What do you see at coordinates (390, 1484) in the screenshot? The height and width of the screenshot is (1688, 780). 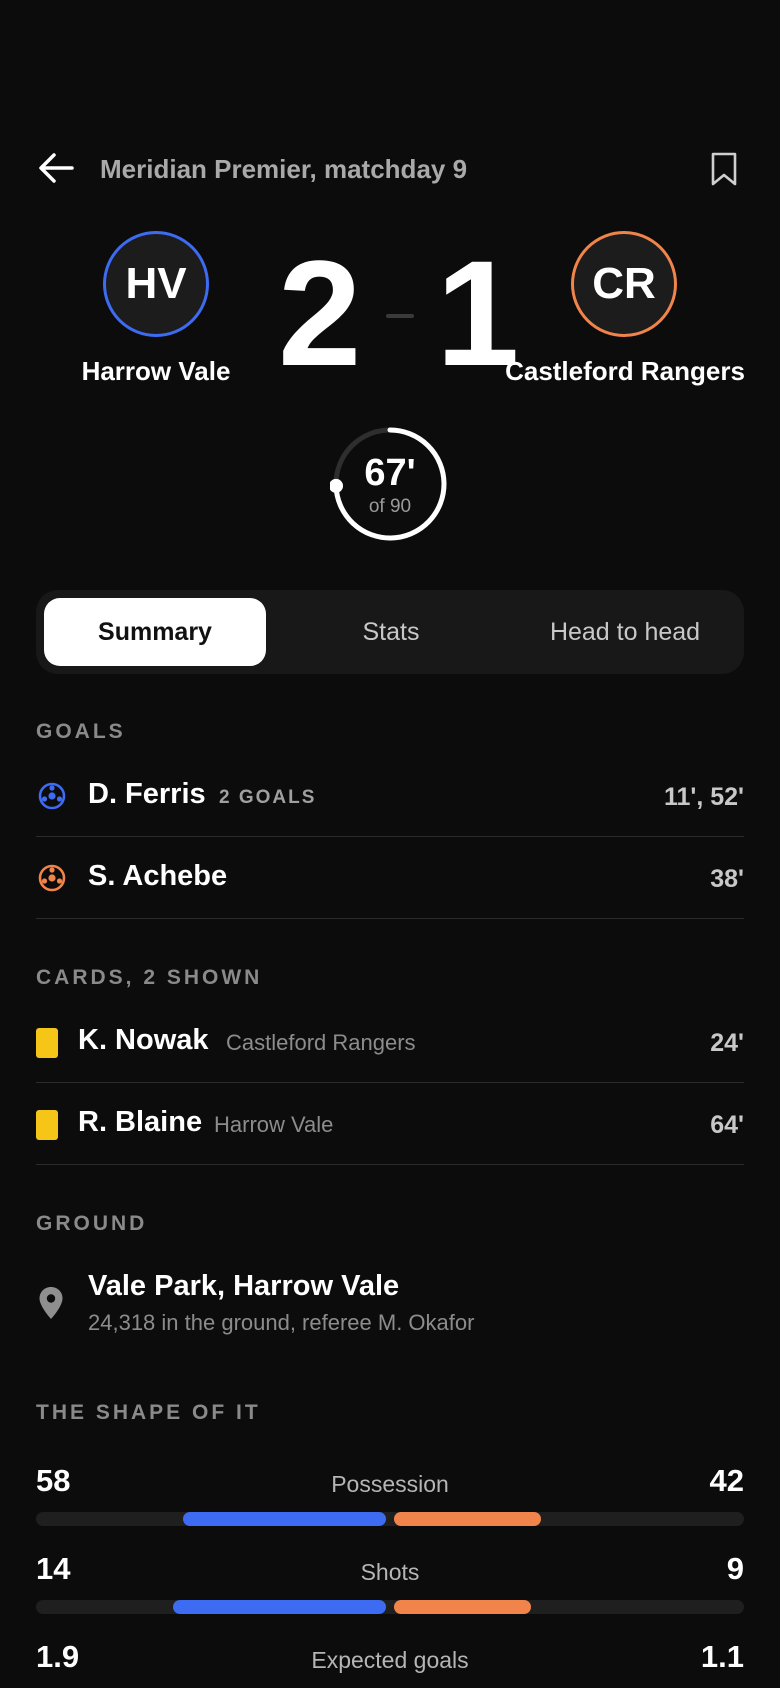 I see `stat-label: Possession` at bounding box center [390, 1484].